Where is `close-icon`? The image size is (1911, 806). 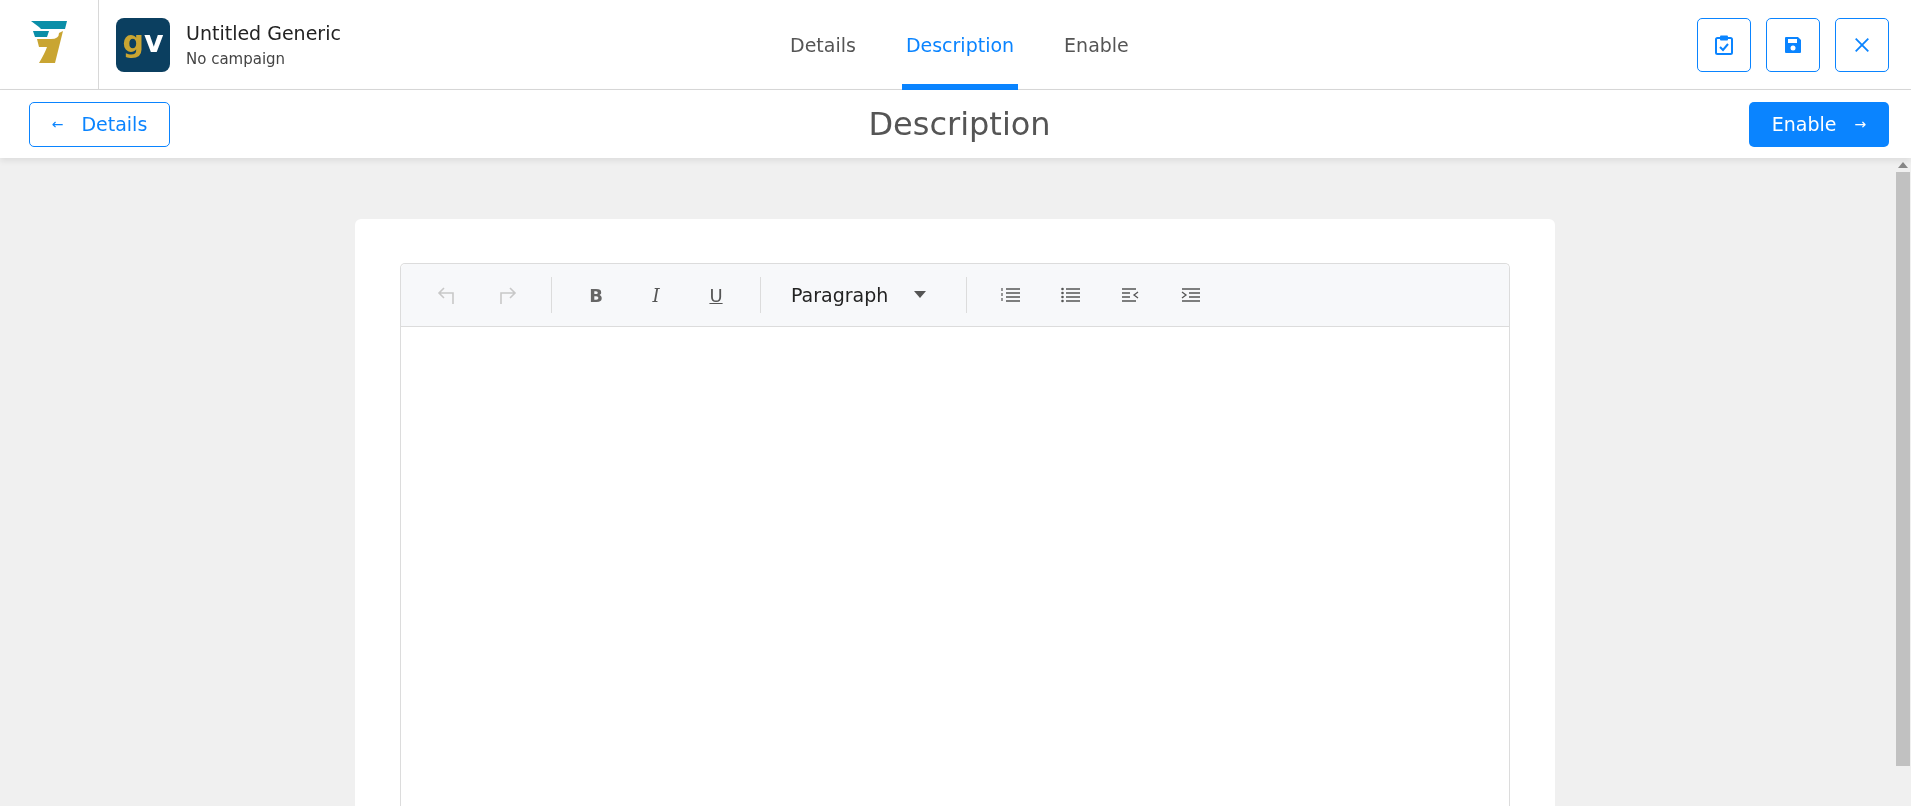
close-icon is located at coordinates (1862, 44).